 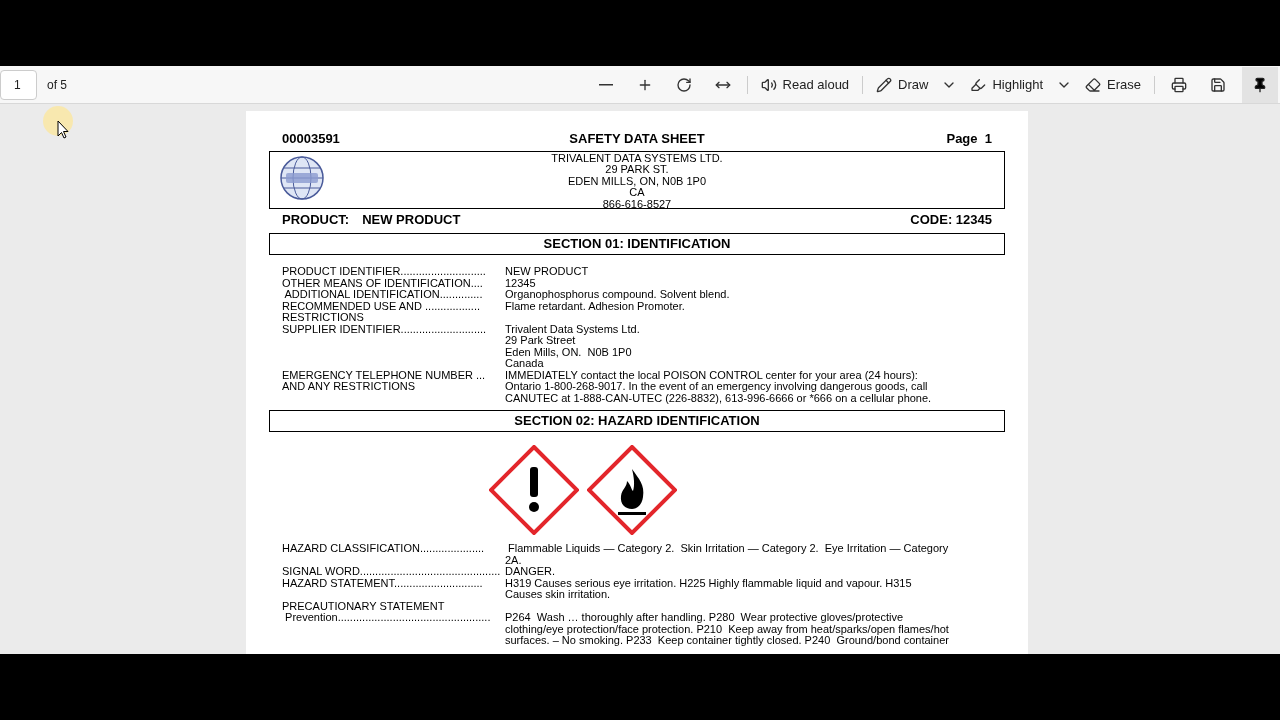 I want to click on print-icon, so click(x=1179, y=84).